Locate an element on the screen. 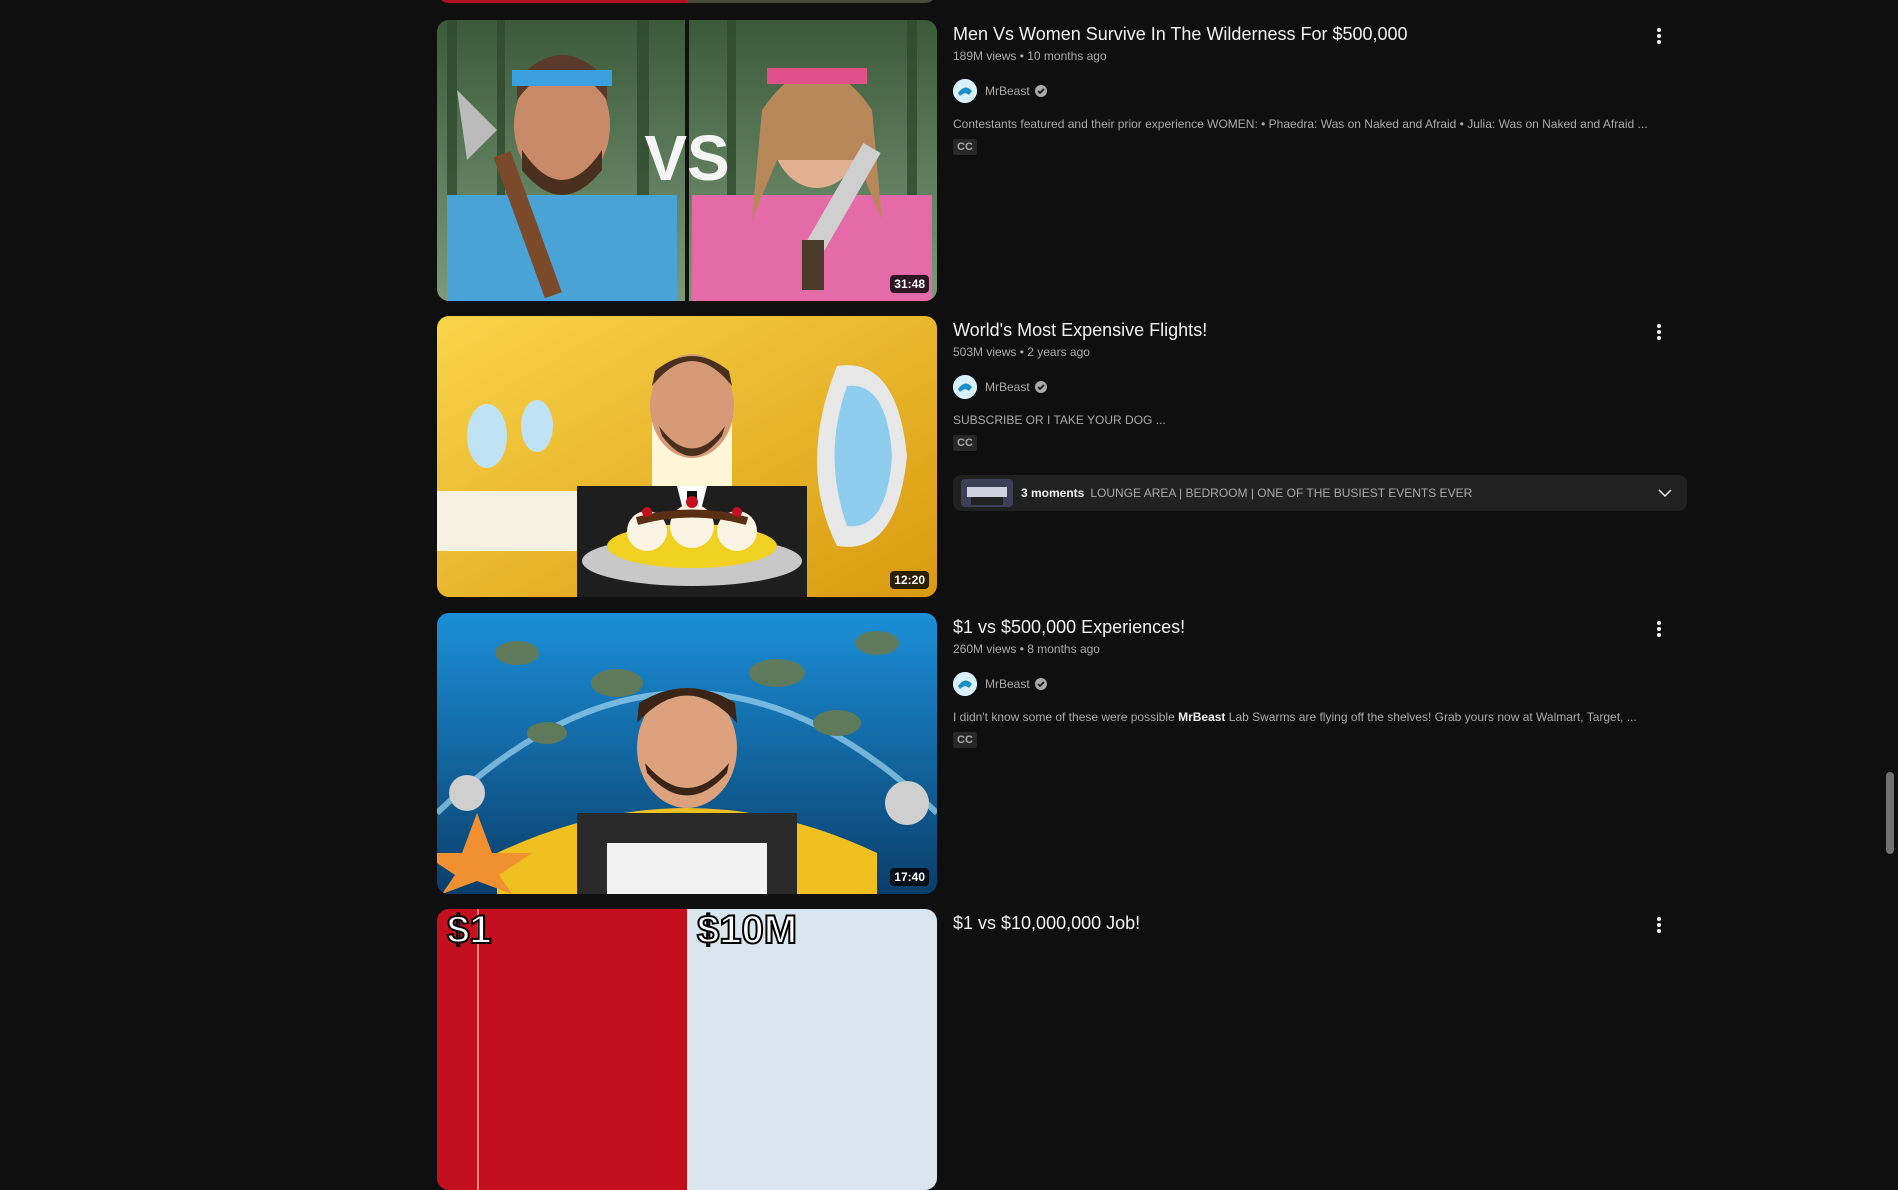  video-meta: 503M views • 2 years ago is located at coordinates (1303, 352).